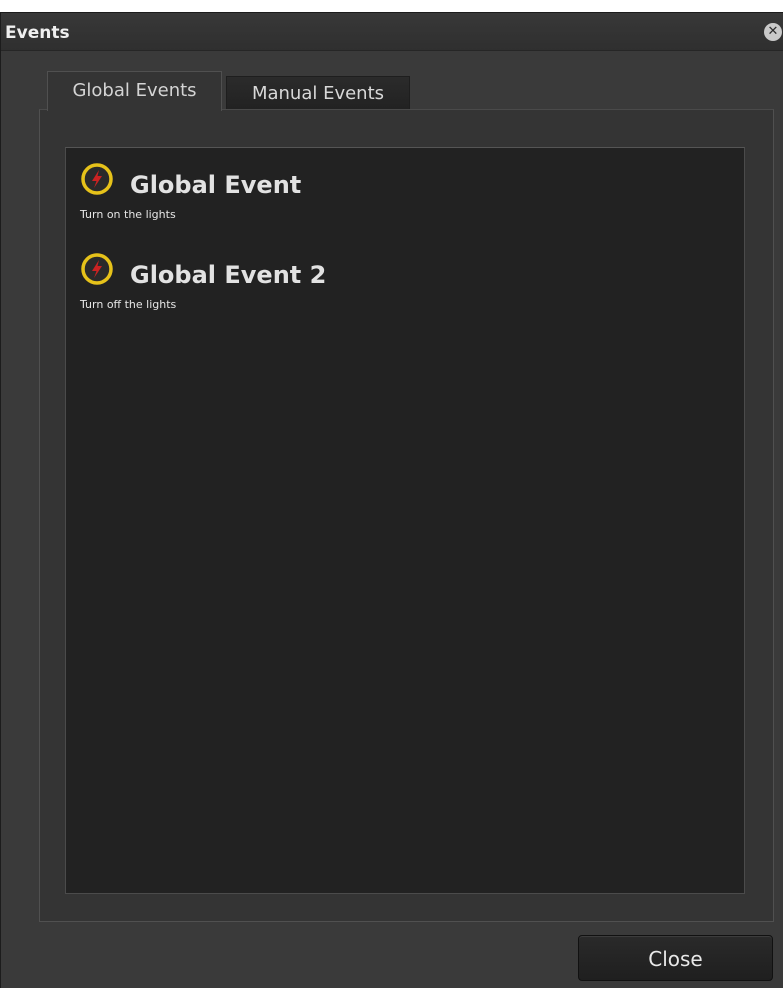 The height and width of the screenshot is (988, 783). I want to click on event-title: Global Event, so click(216, 185).